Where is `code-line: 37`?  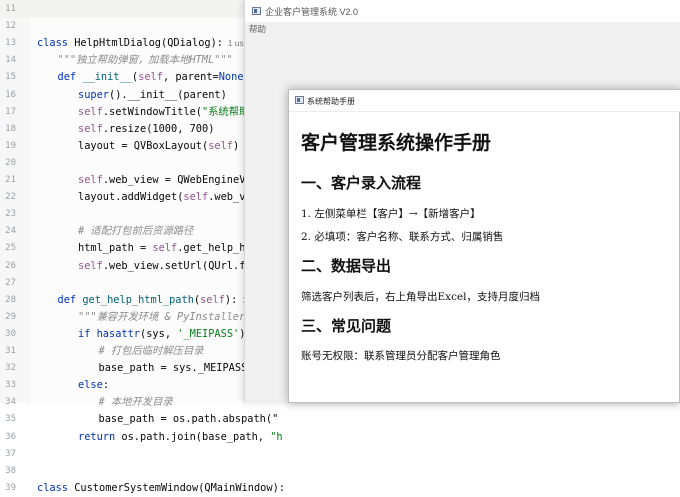
code-line: 37 is located at coordinates (340, 454).